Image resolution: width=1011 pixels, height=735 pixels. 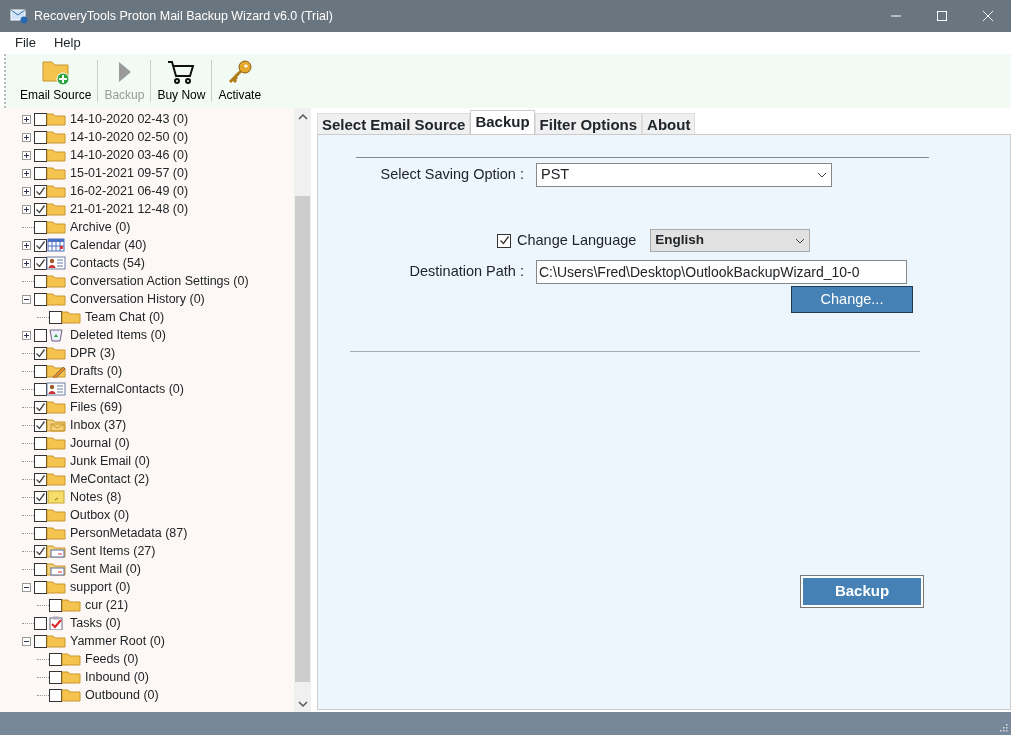 I want to click on tree-item: Calendar (40), so click(x=107, y=245).